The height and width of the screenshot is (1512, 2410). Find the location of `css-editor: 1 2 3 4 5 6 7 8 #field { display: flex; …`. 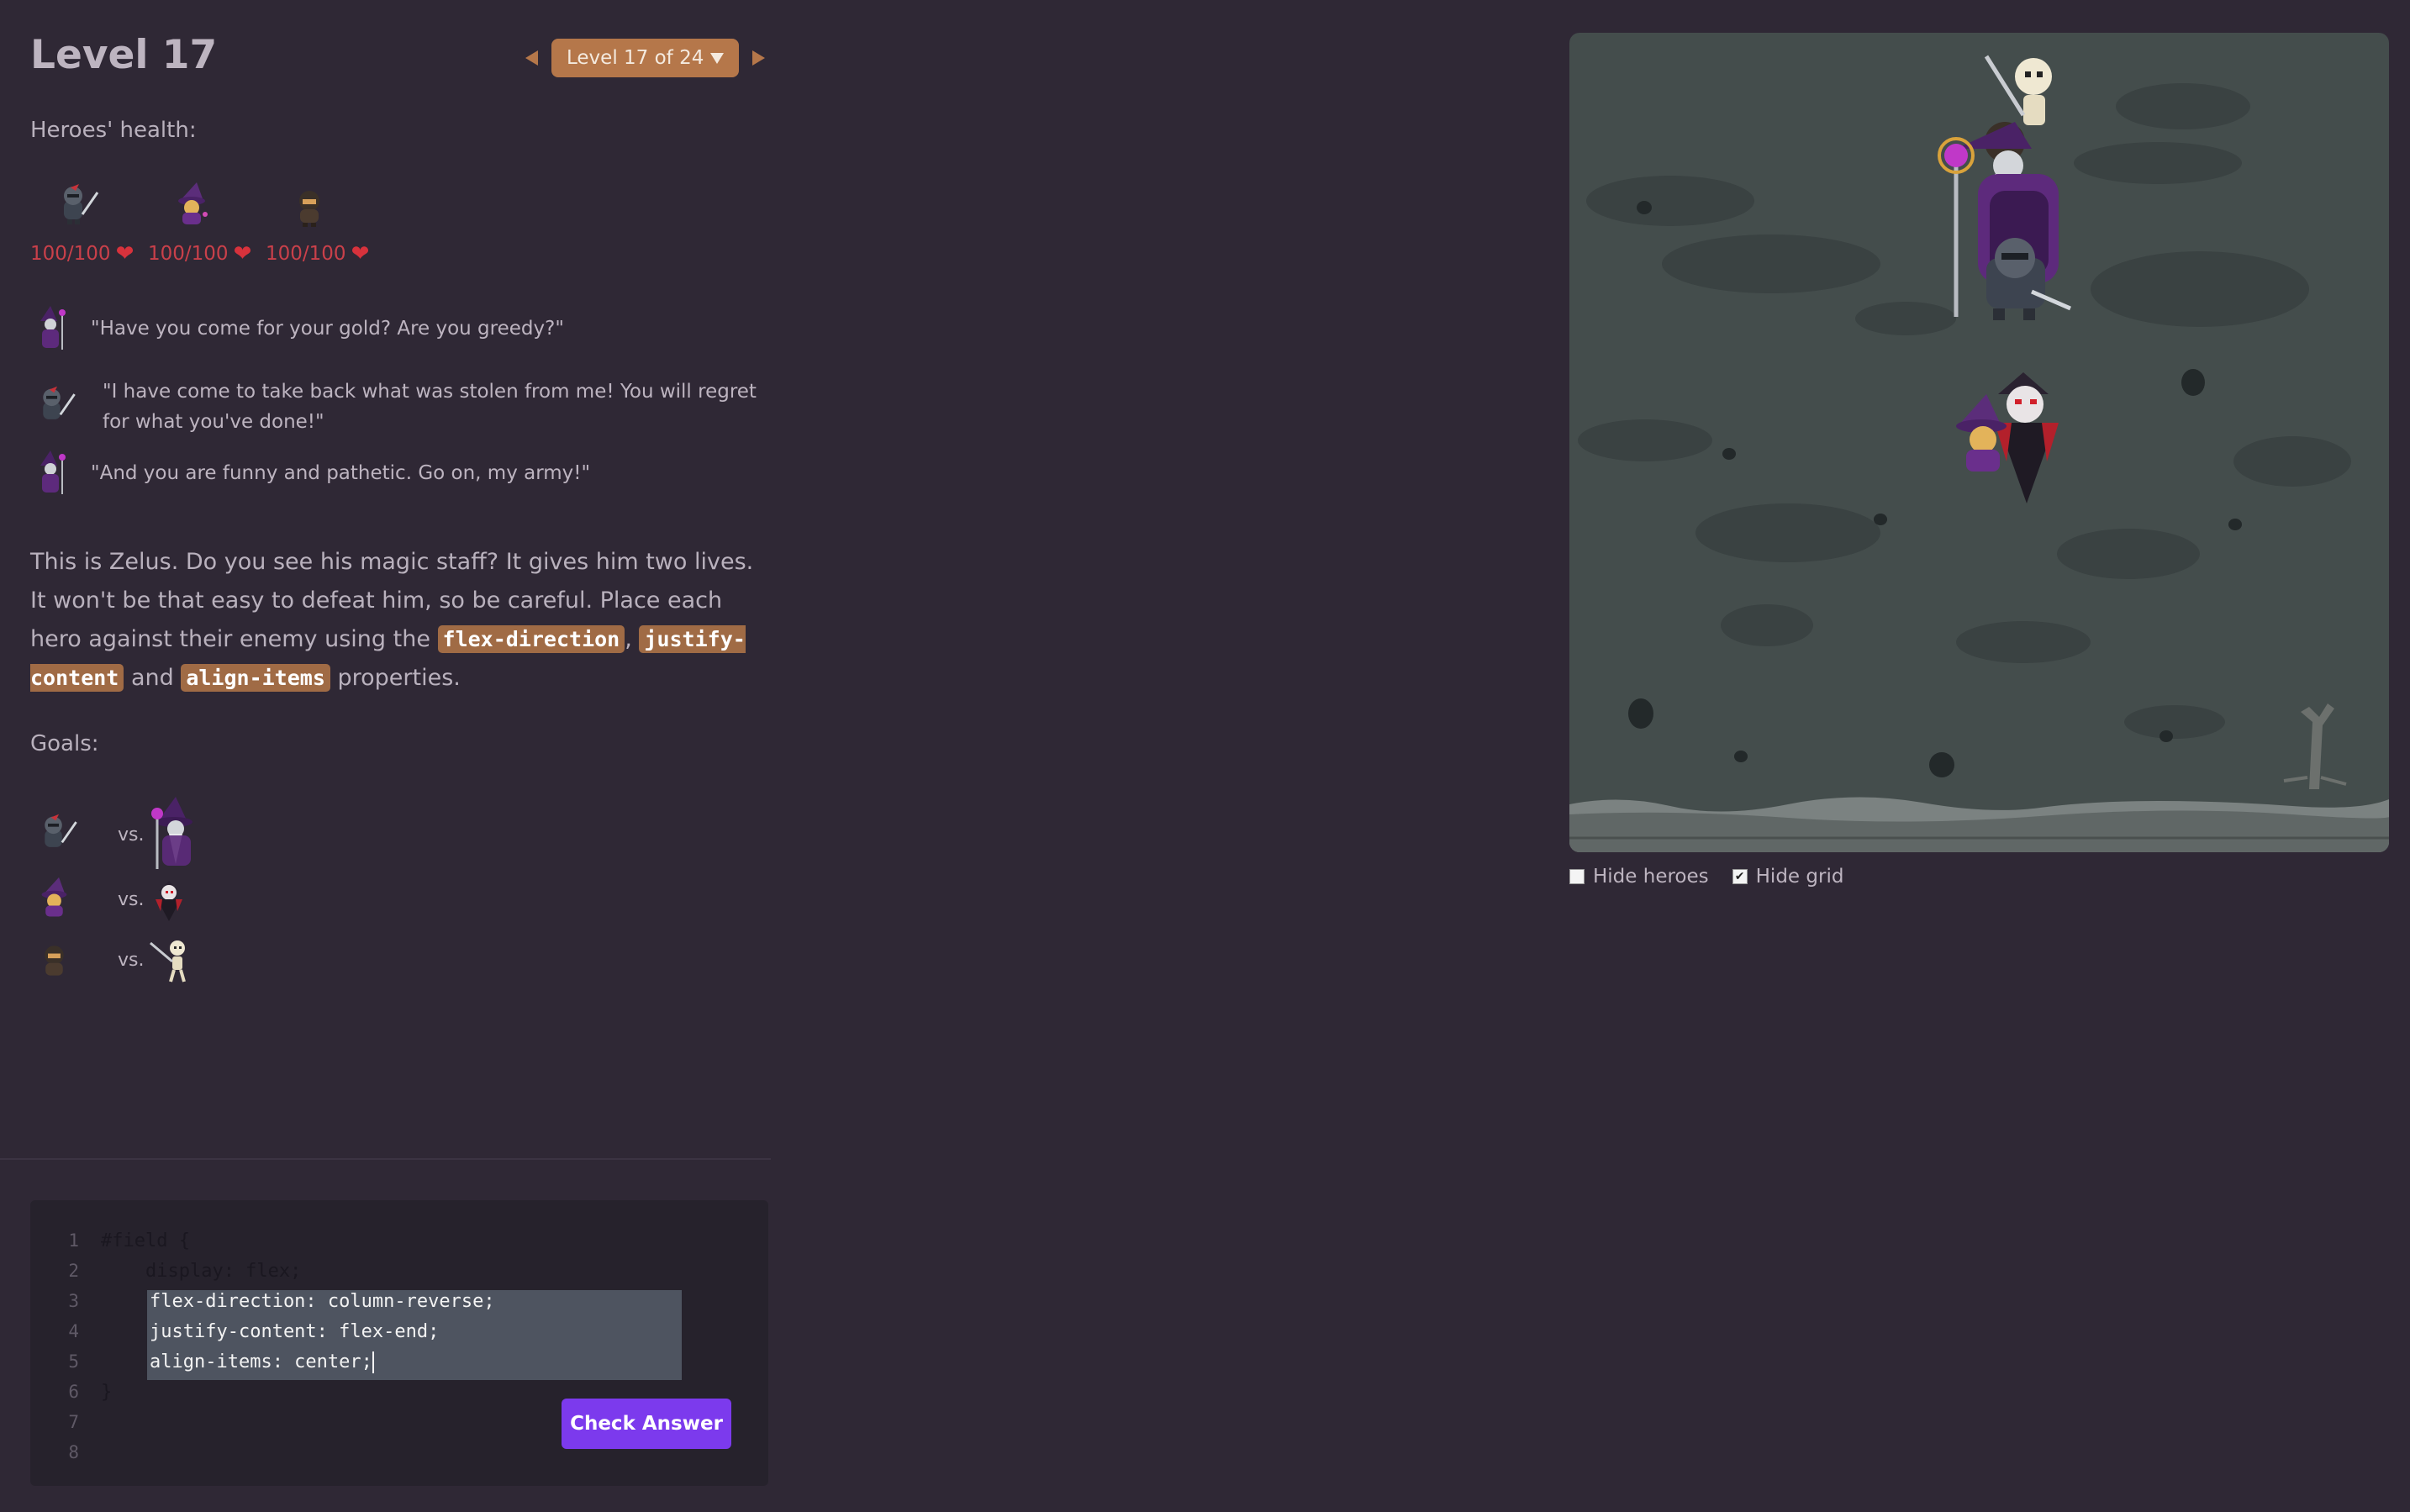

css-editor: 1 2 3 4 5 6 7 8 #field { display: flex; … is located at coordinates (399, 1343).